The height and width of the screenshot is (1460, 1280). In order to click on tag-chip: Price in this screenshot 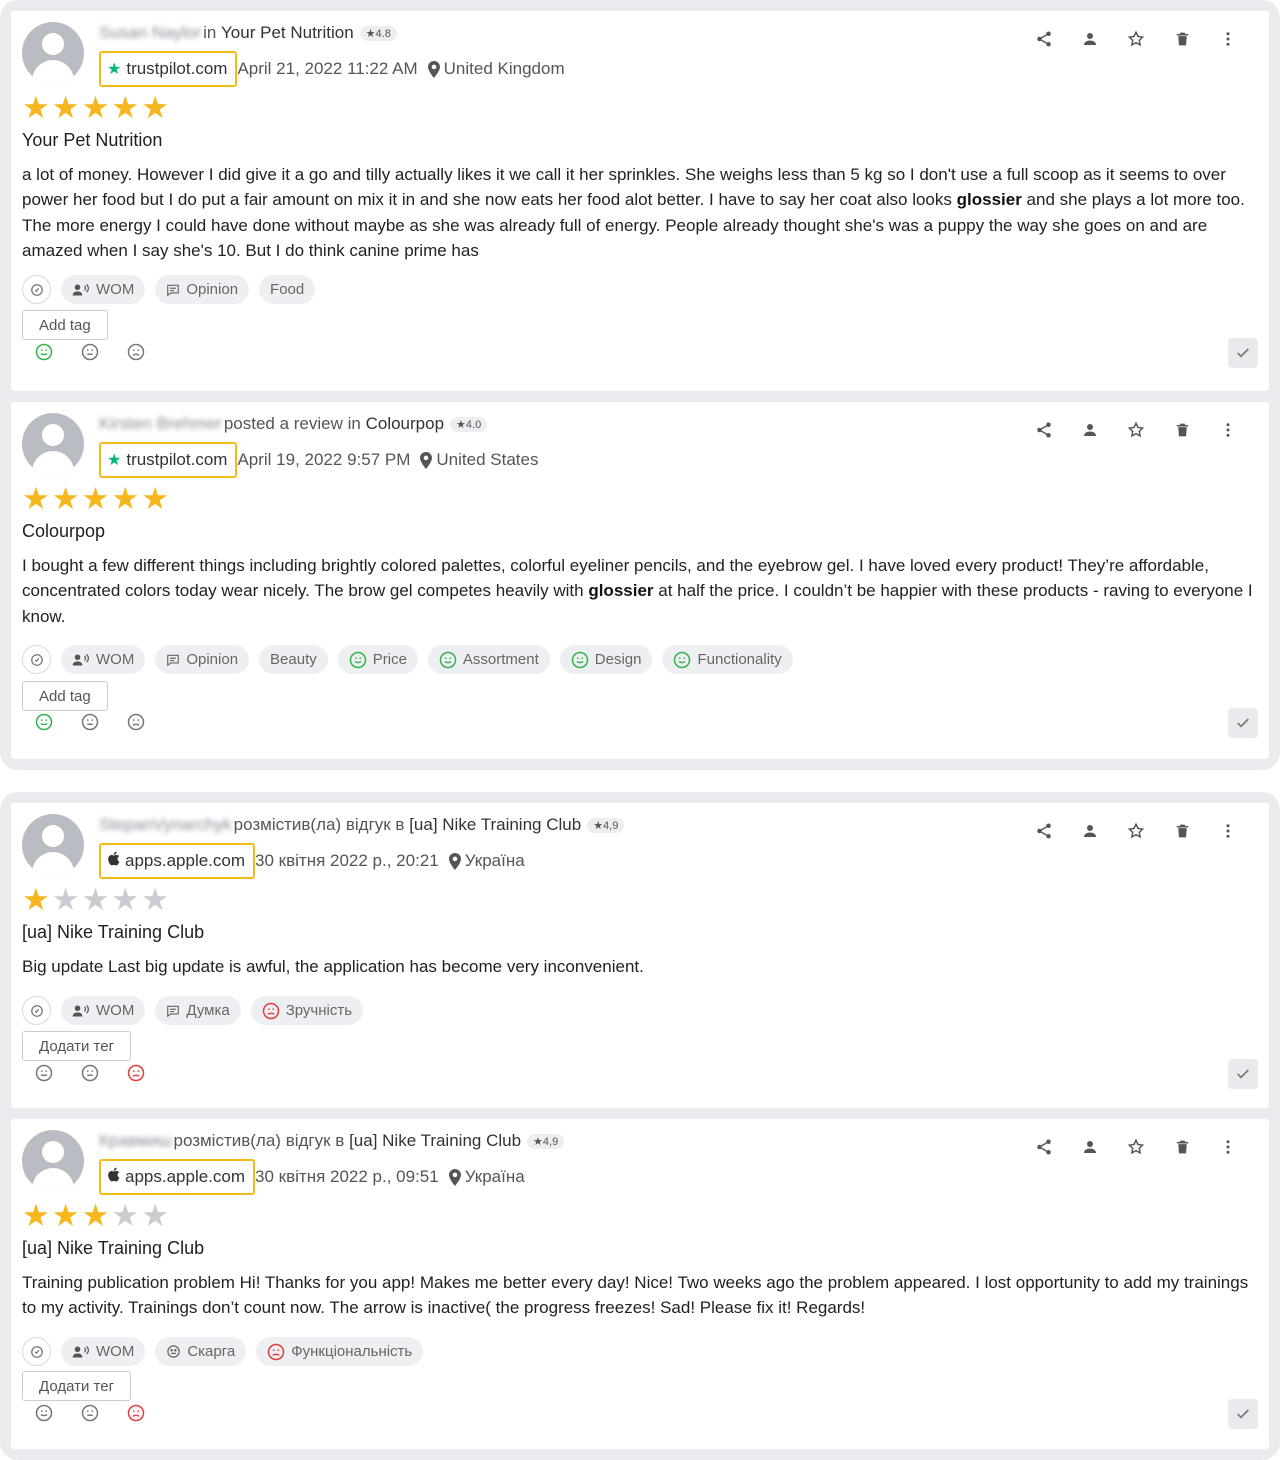, I will do `click(377, 659)`.